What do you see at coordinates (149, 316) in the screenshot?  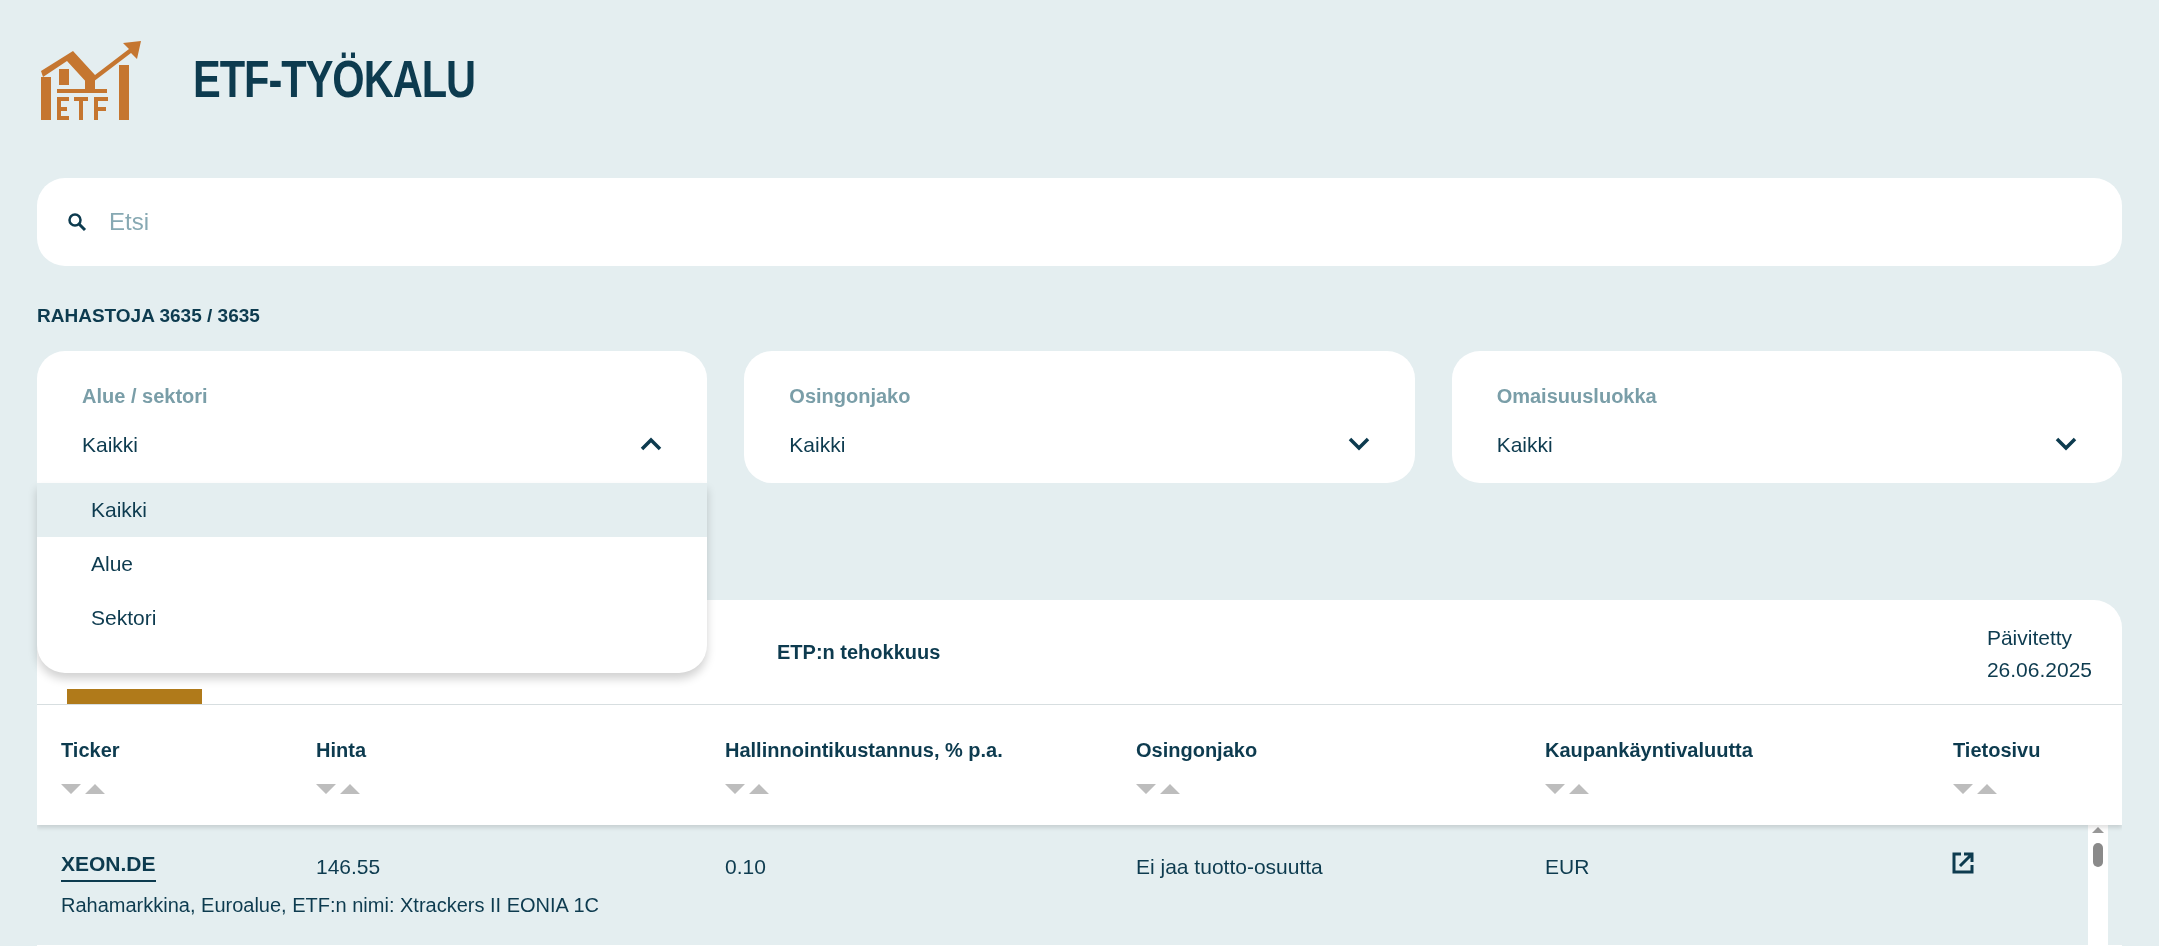 I see `fund-count: RAHASTOJA 3635 / 3635` at bounding box center [149, 316].